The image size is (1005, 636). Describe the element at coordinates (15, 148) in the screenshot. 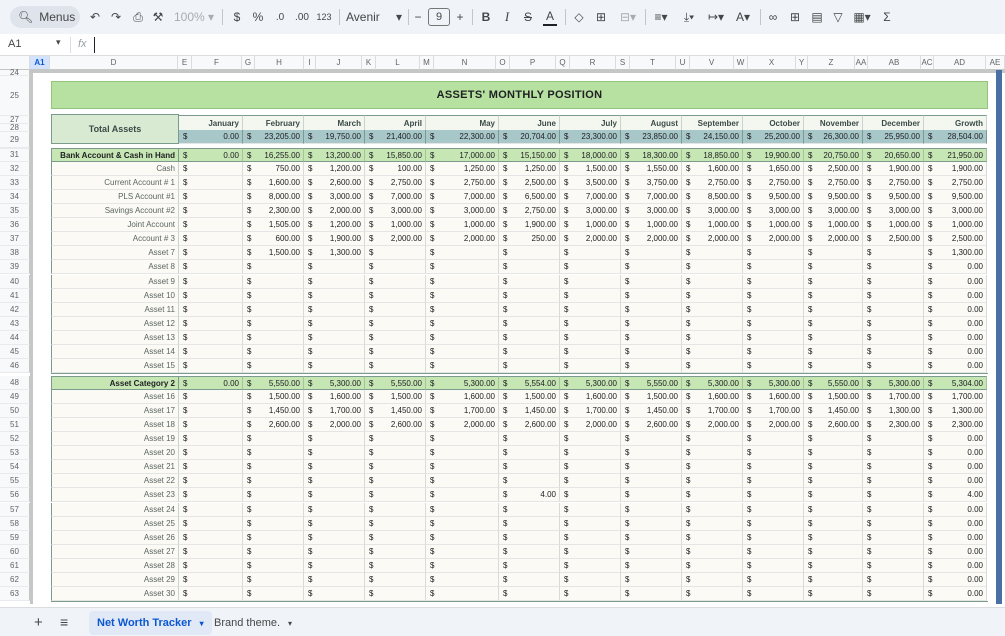

I see `row-header` at that location.